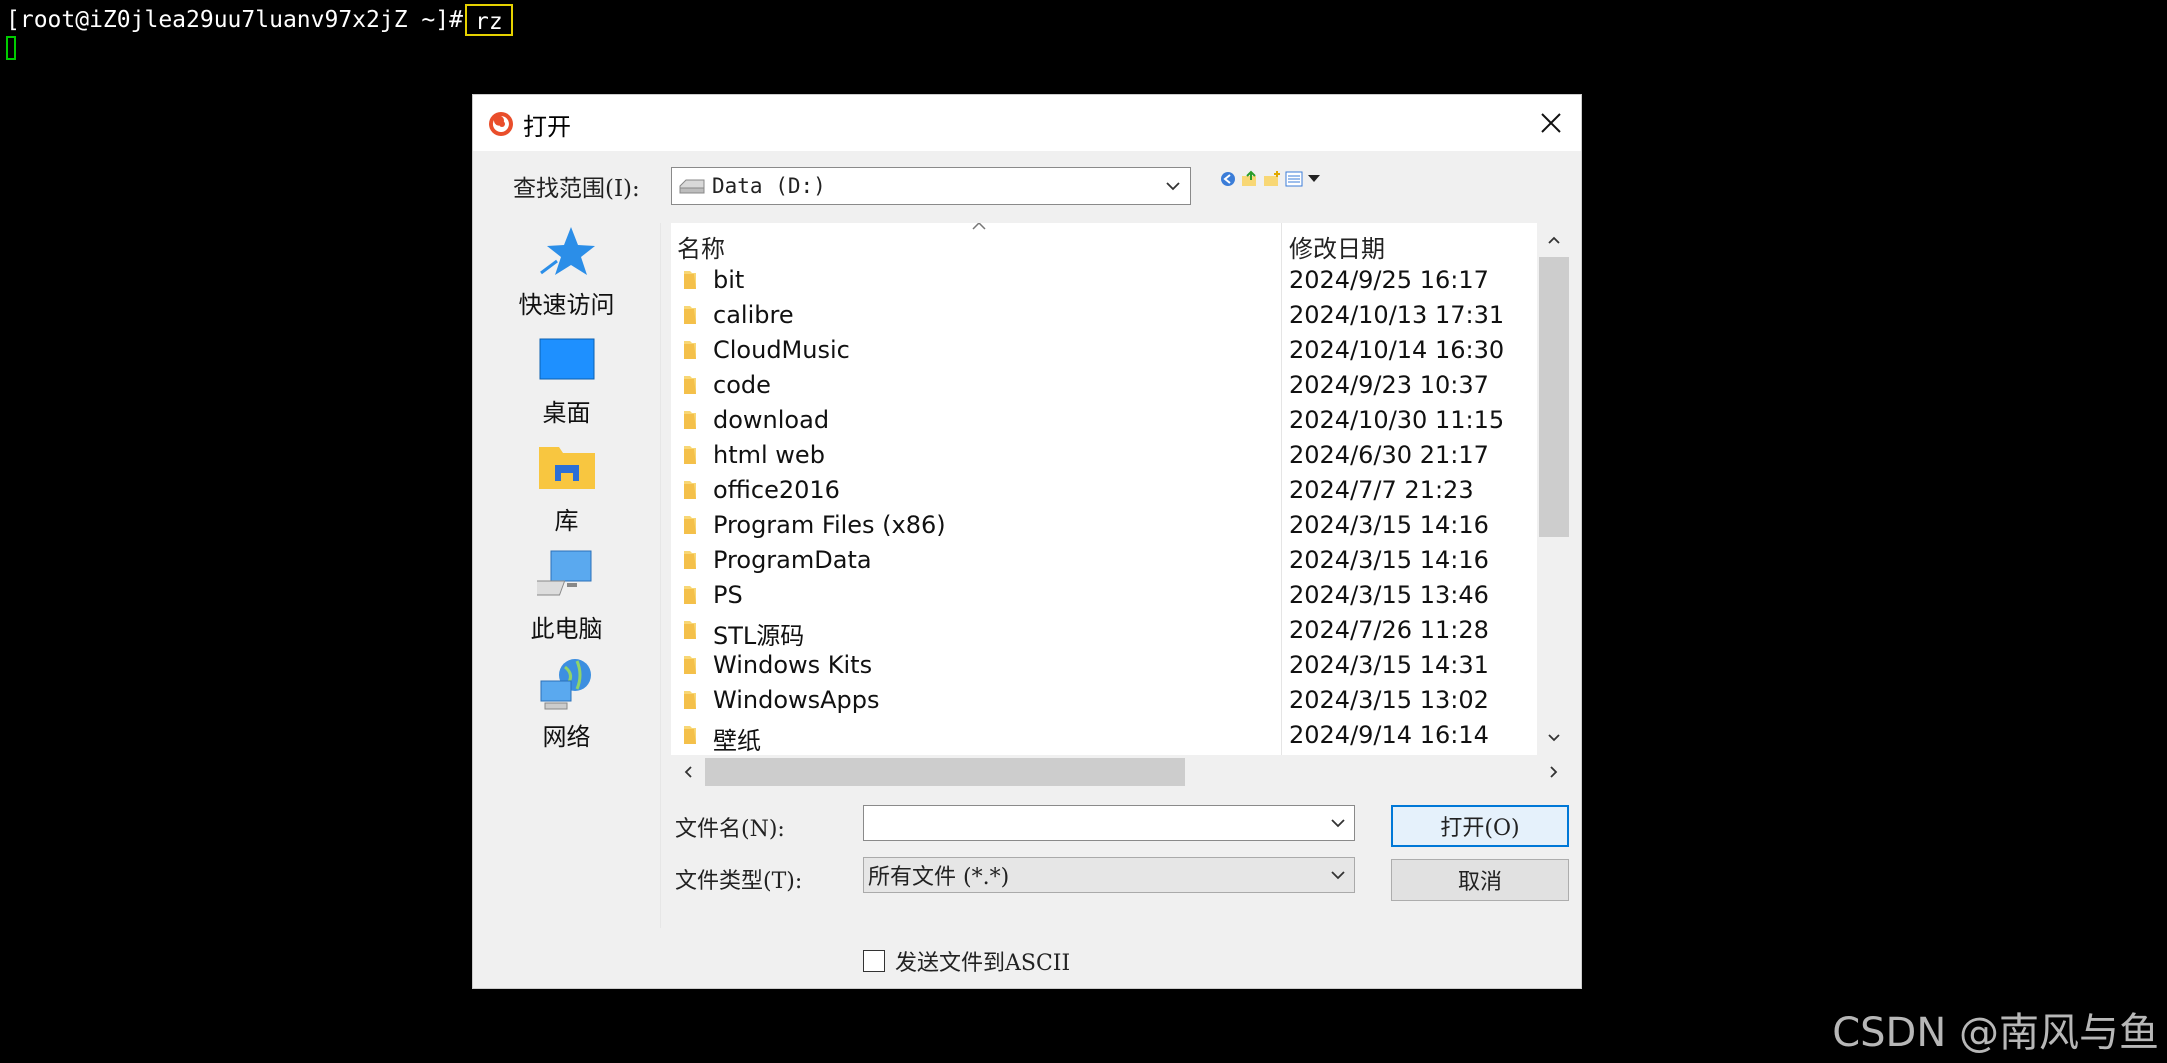 The height and width of the screenshot is (1063, 2167). I want to click on scroll-left-button, so click(688, 772).